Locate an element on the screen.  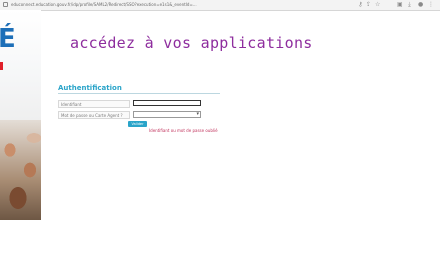
bookmark-star-icon: ☆ is located at coordinates (377, 5).